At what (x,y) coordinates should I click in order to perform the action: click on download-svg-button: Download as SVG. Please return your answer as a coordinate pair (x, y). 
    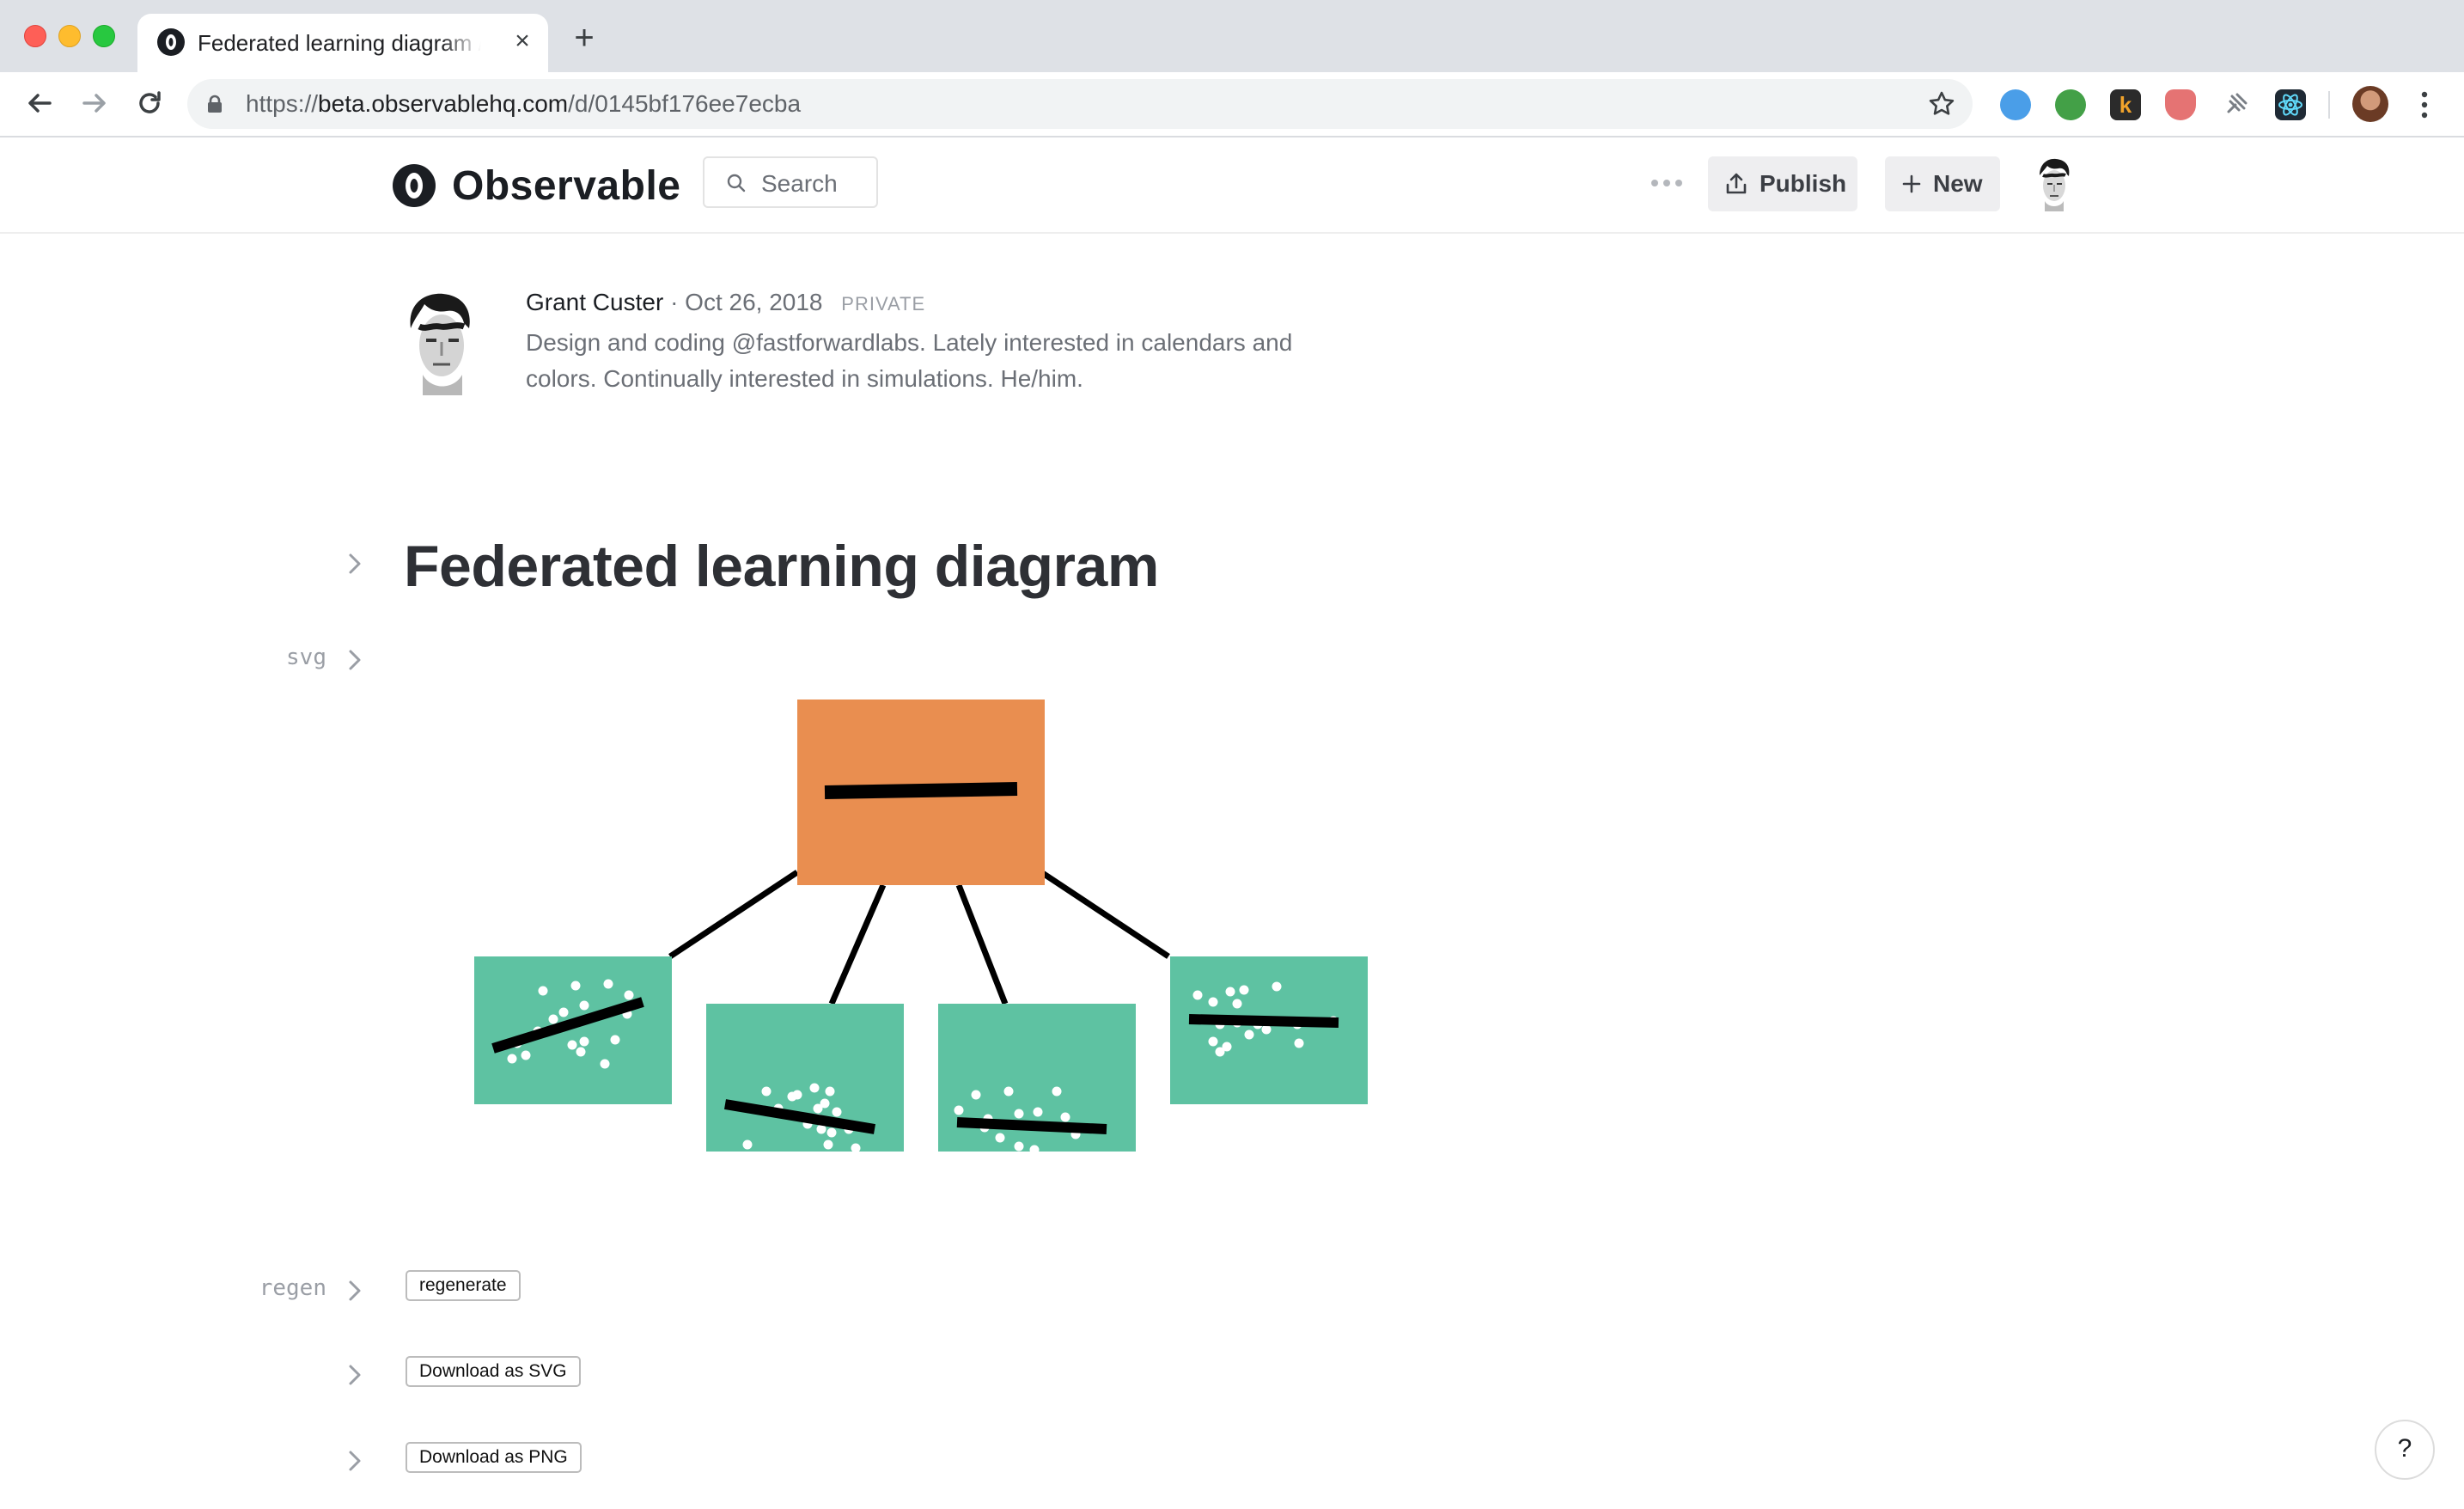
    Looking at the image, I should click on (493, 1371).